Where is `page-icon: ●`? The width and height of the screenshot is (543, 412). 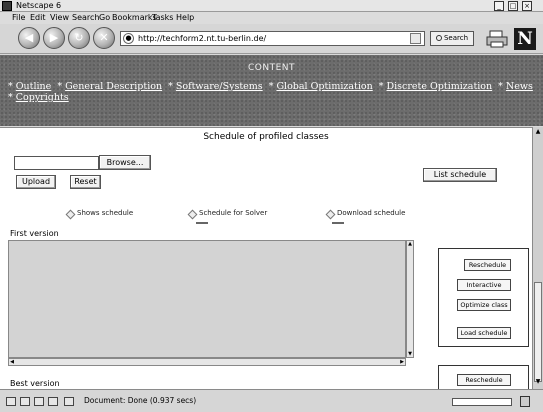
page-icon: ● is located at coordinates (128, 38).